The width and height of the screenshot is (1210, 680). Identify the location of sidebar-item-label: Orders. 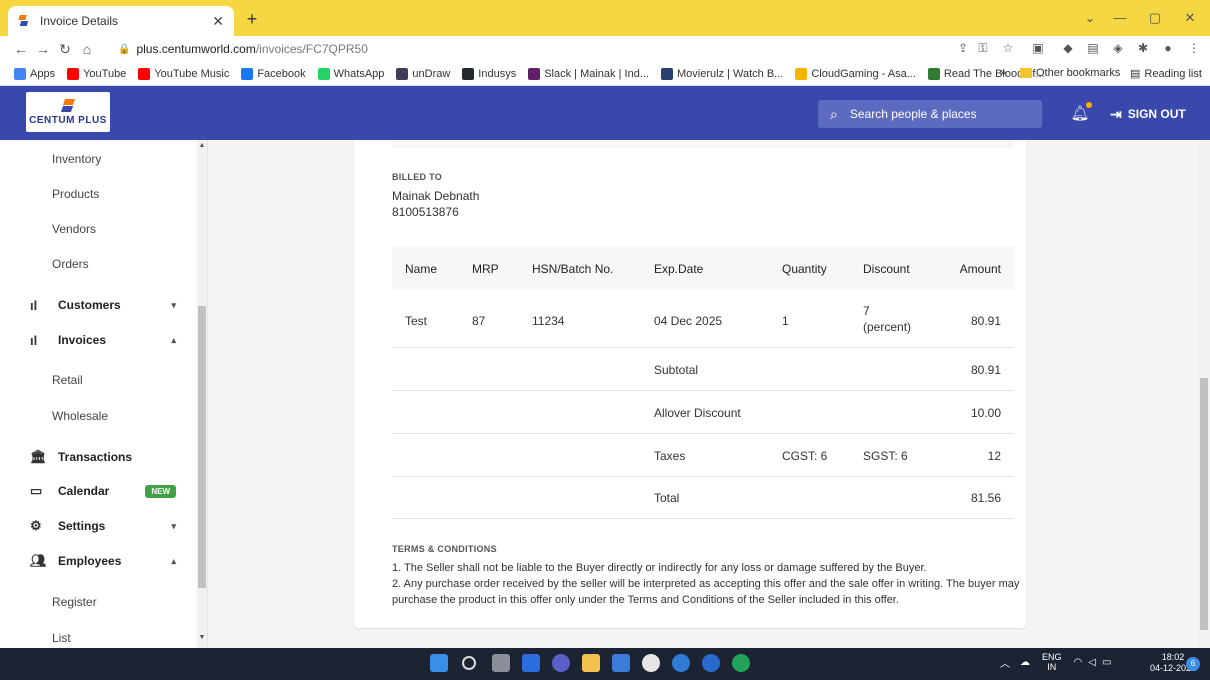
(70, 264).